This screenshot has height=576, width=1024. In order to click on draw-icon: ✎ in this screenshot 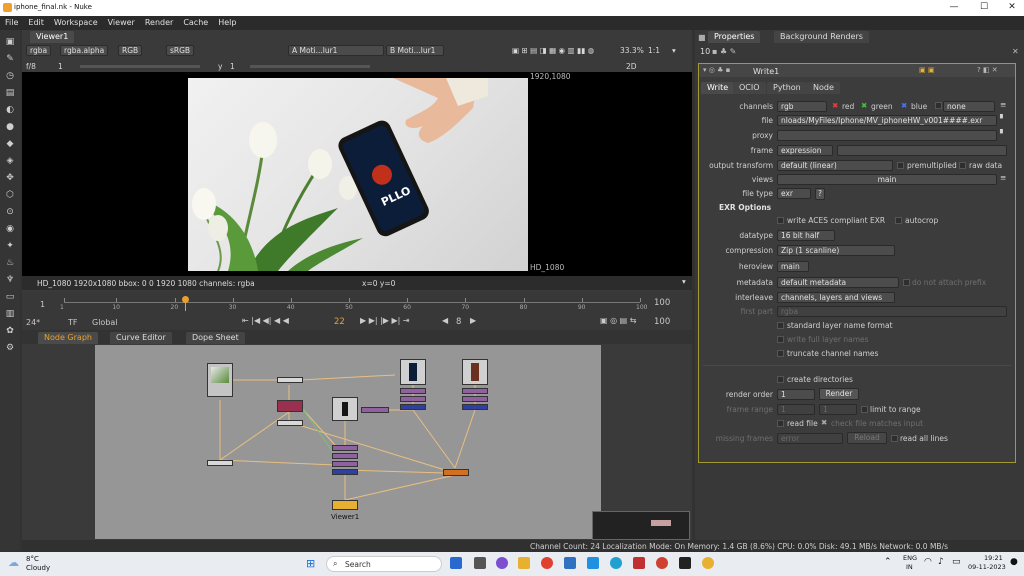, I will do `click(10, 59)`.